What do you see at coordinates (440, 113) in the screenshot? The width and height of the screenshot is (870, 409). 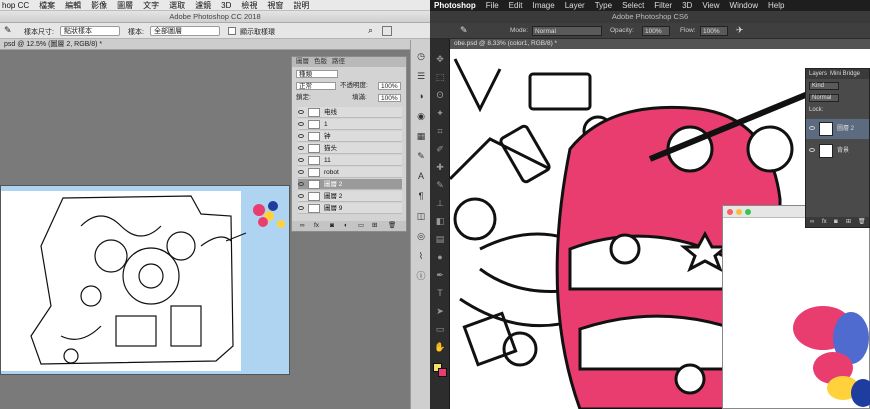 I see `wand-tool-icon: ✦` at bounding box center [440, 113].